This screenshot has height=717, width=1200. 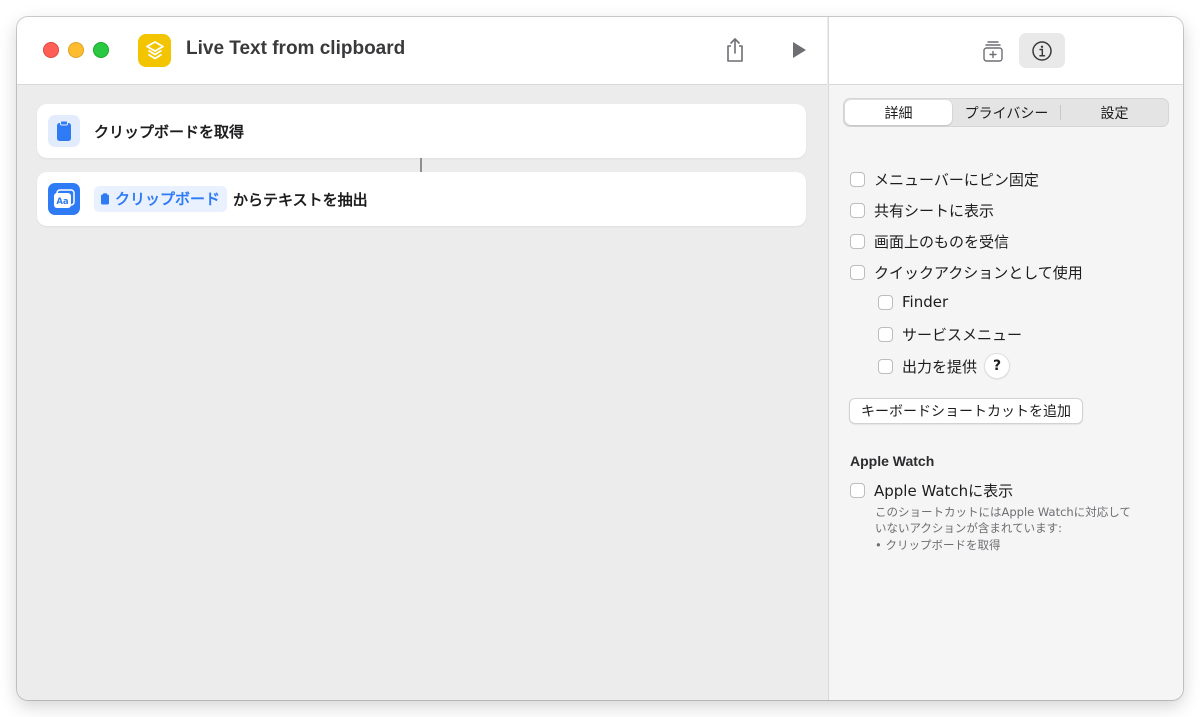 I want to click on apple-watch-checkbox, so click(x=857, y=490).